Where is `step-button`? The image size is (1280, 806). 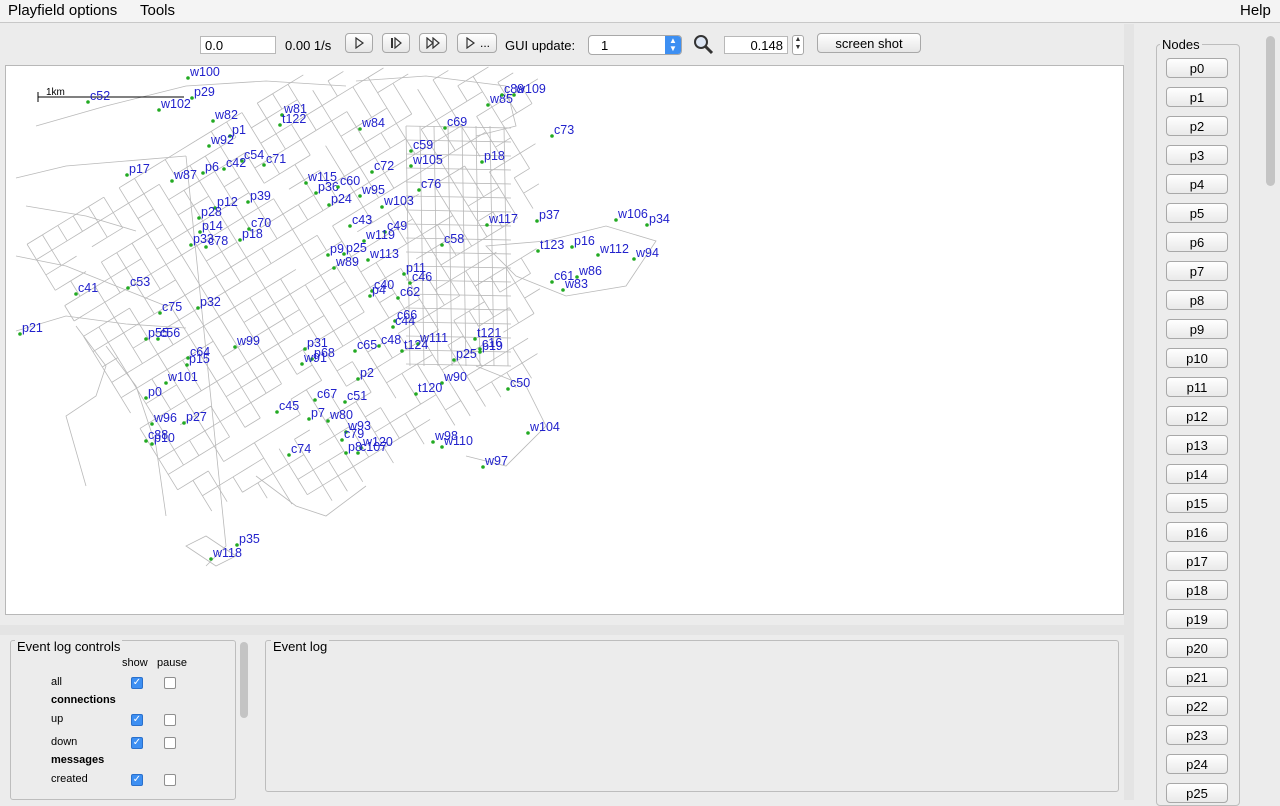 step-button is located at coordinates (396, 43).